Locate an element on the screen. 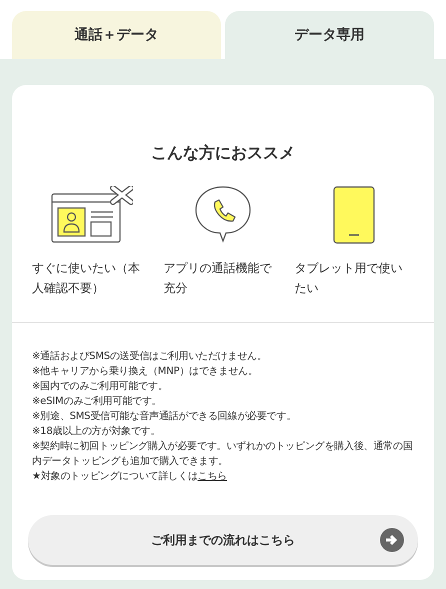  tablet-icon is located at coordinates (354, 215).